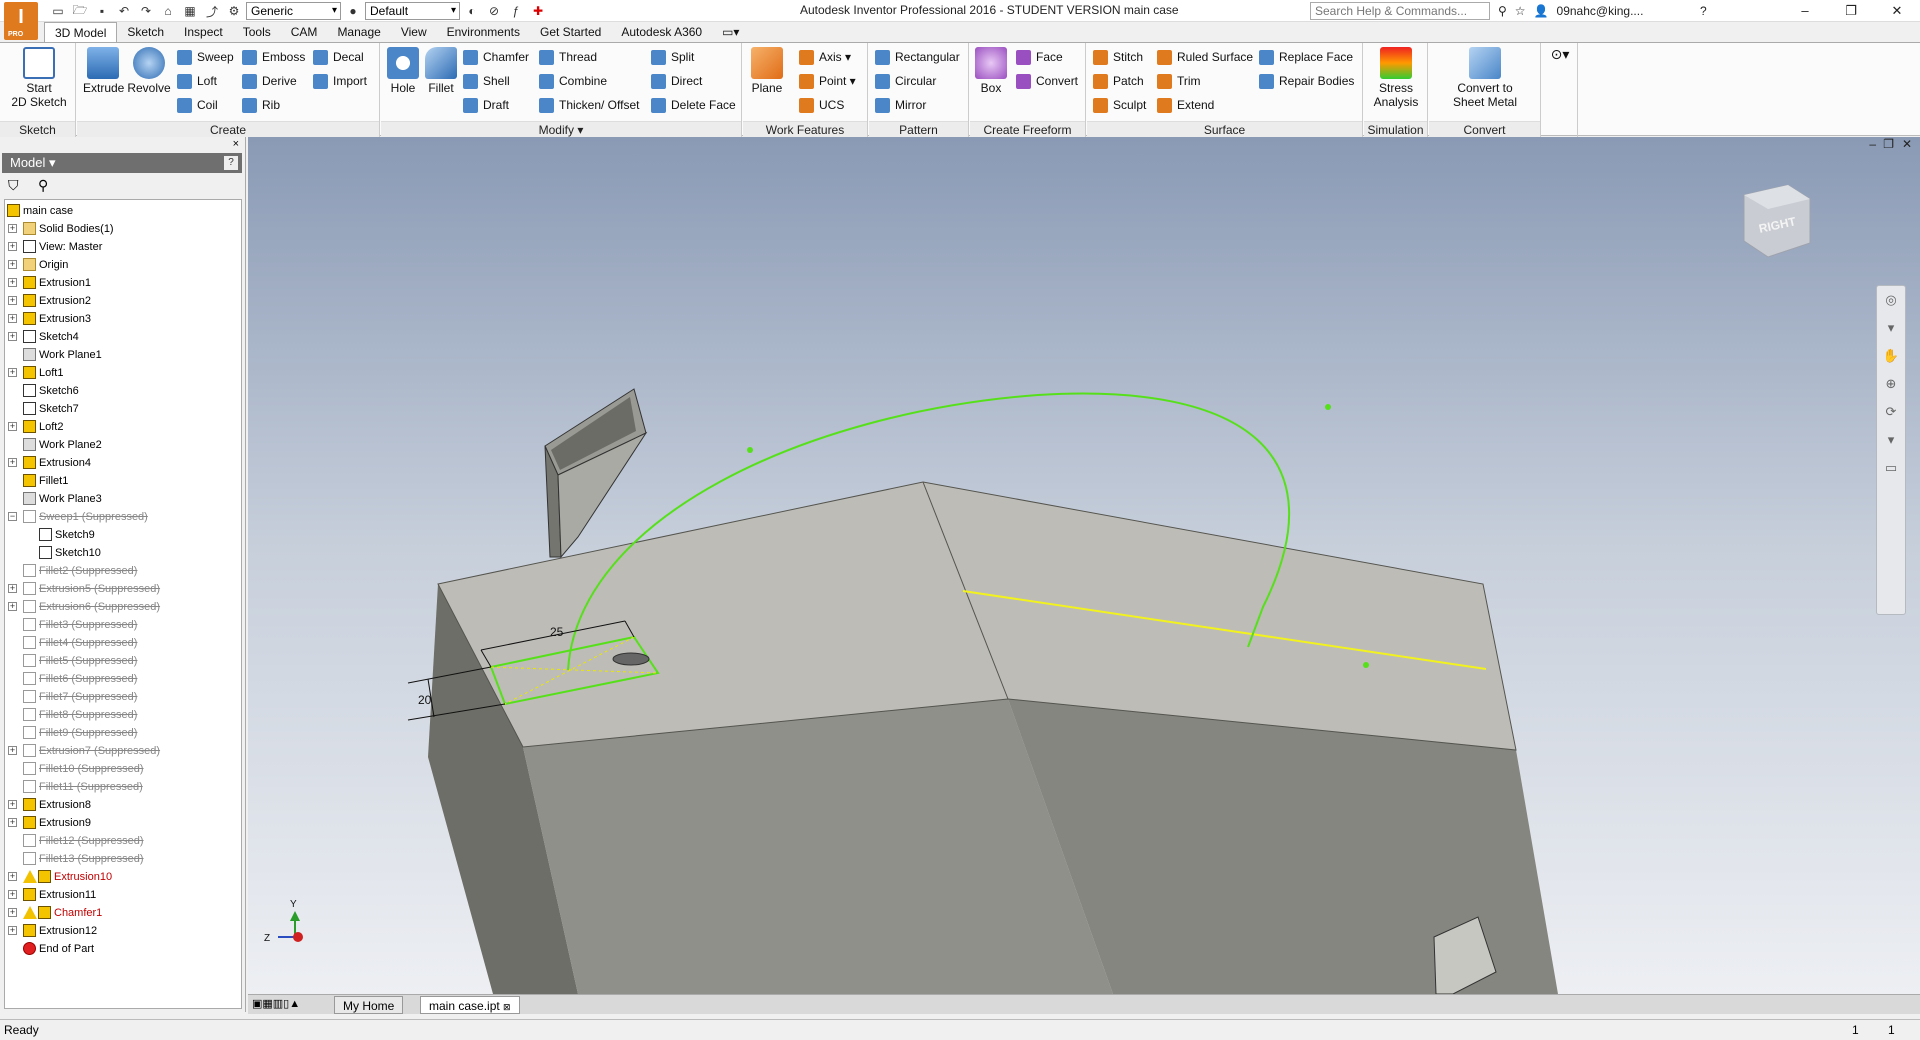 The height and width of the screenshot is (1040, 1920). Describe the element at coordinates (661, 32) in the screenshot. I see `tab-autodesk-a360: Autodesk A360` at that location.